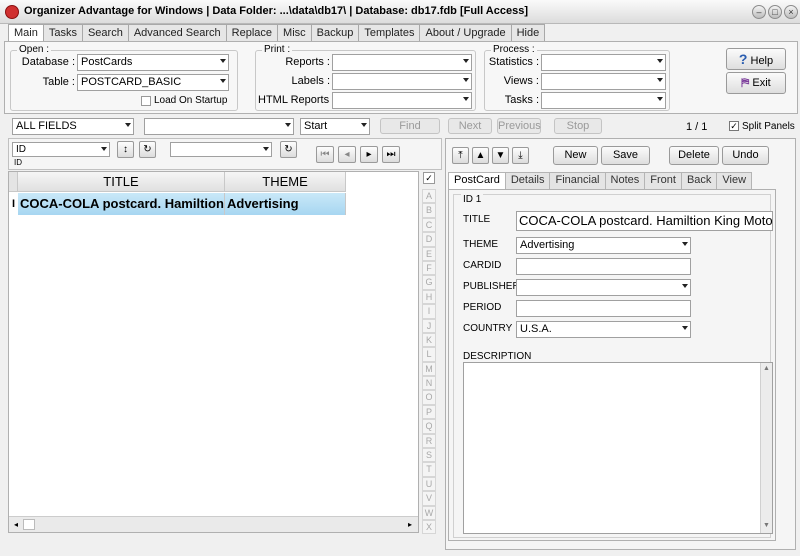  I want to click on move-top-icon: ⤒, so click(460, 155).